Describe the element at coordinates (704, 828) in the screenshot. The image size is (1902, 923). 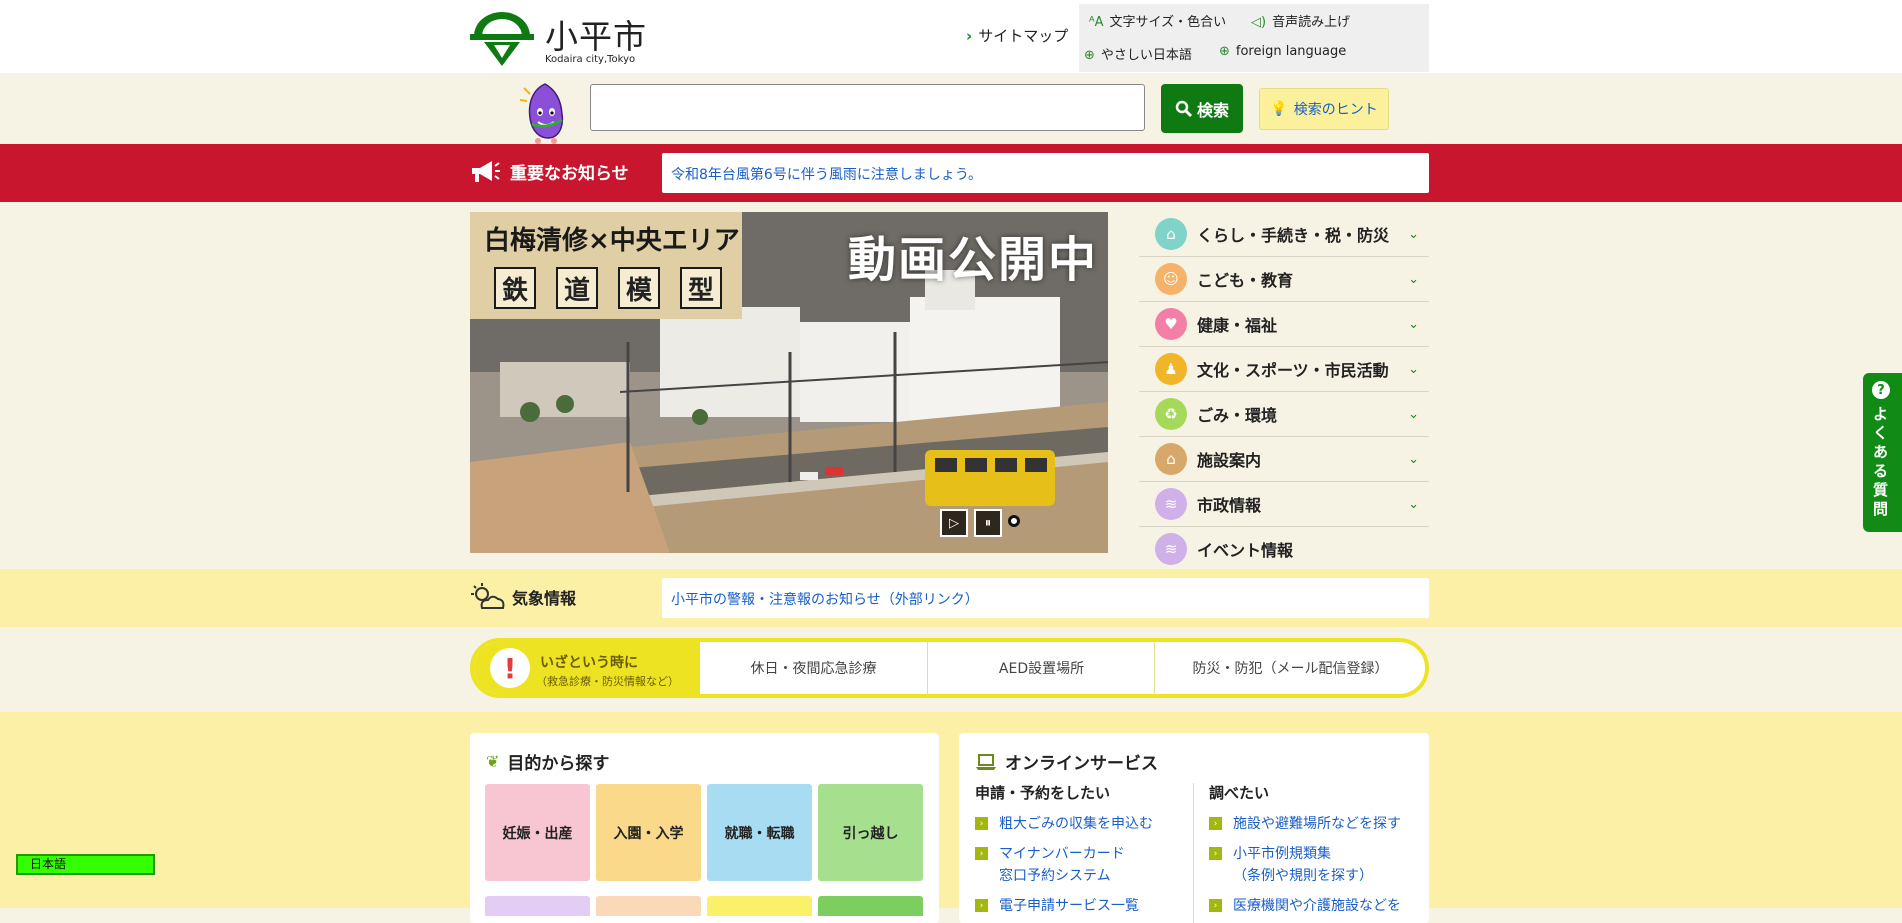
I see `purpose-search-panel: ❦ 目的から探す 妊娠・出産 入園・入学 就職・転職 引っ越し` at that location.